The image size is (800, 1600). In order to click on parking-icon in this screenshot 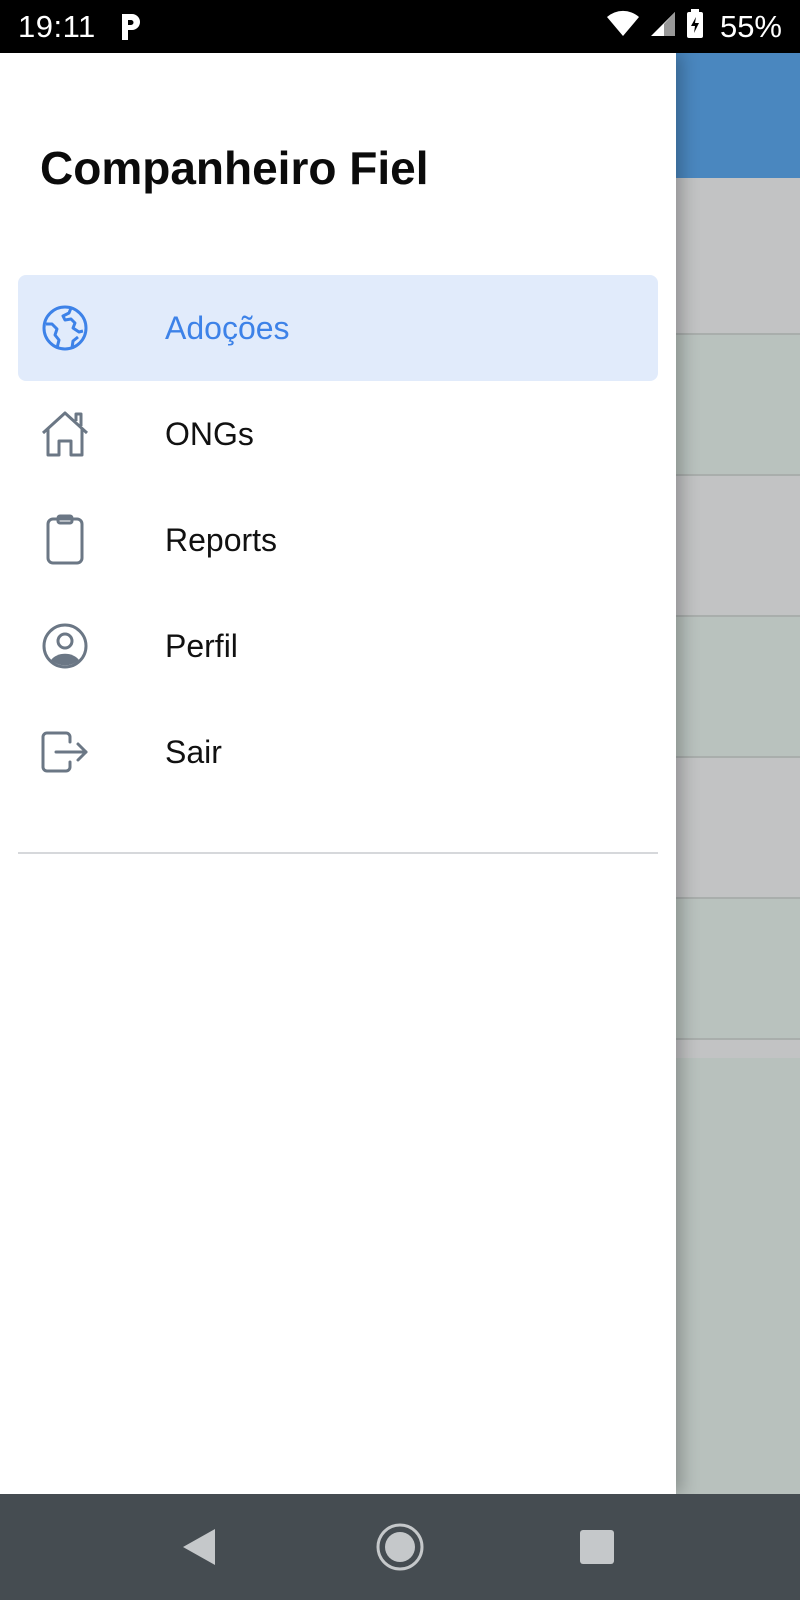, I will do `click(131, 27)`.